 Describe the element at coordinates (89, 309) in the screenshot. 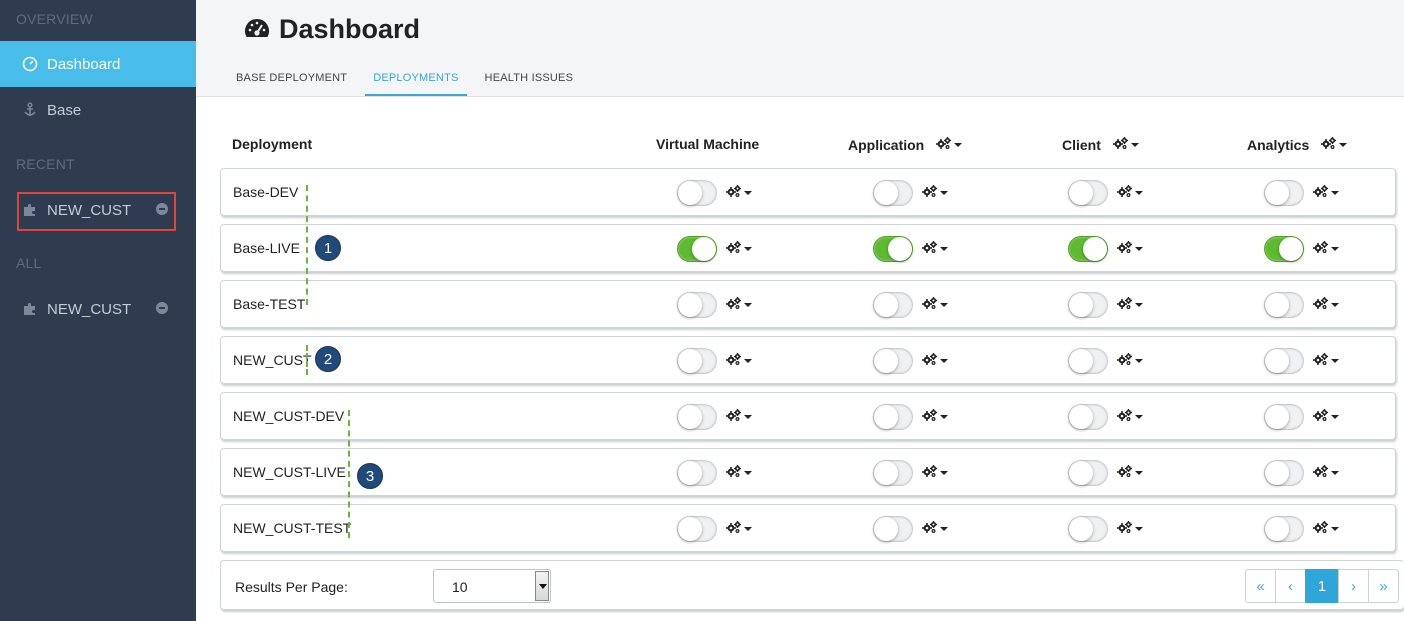

I see `all-item-label: NEW_CUST` at that location.